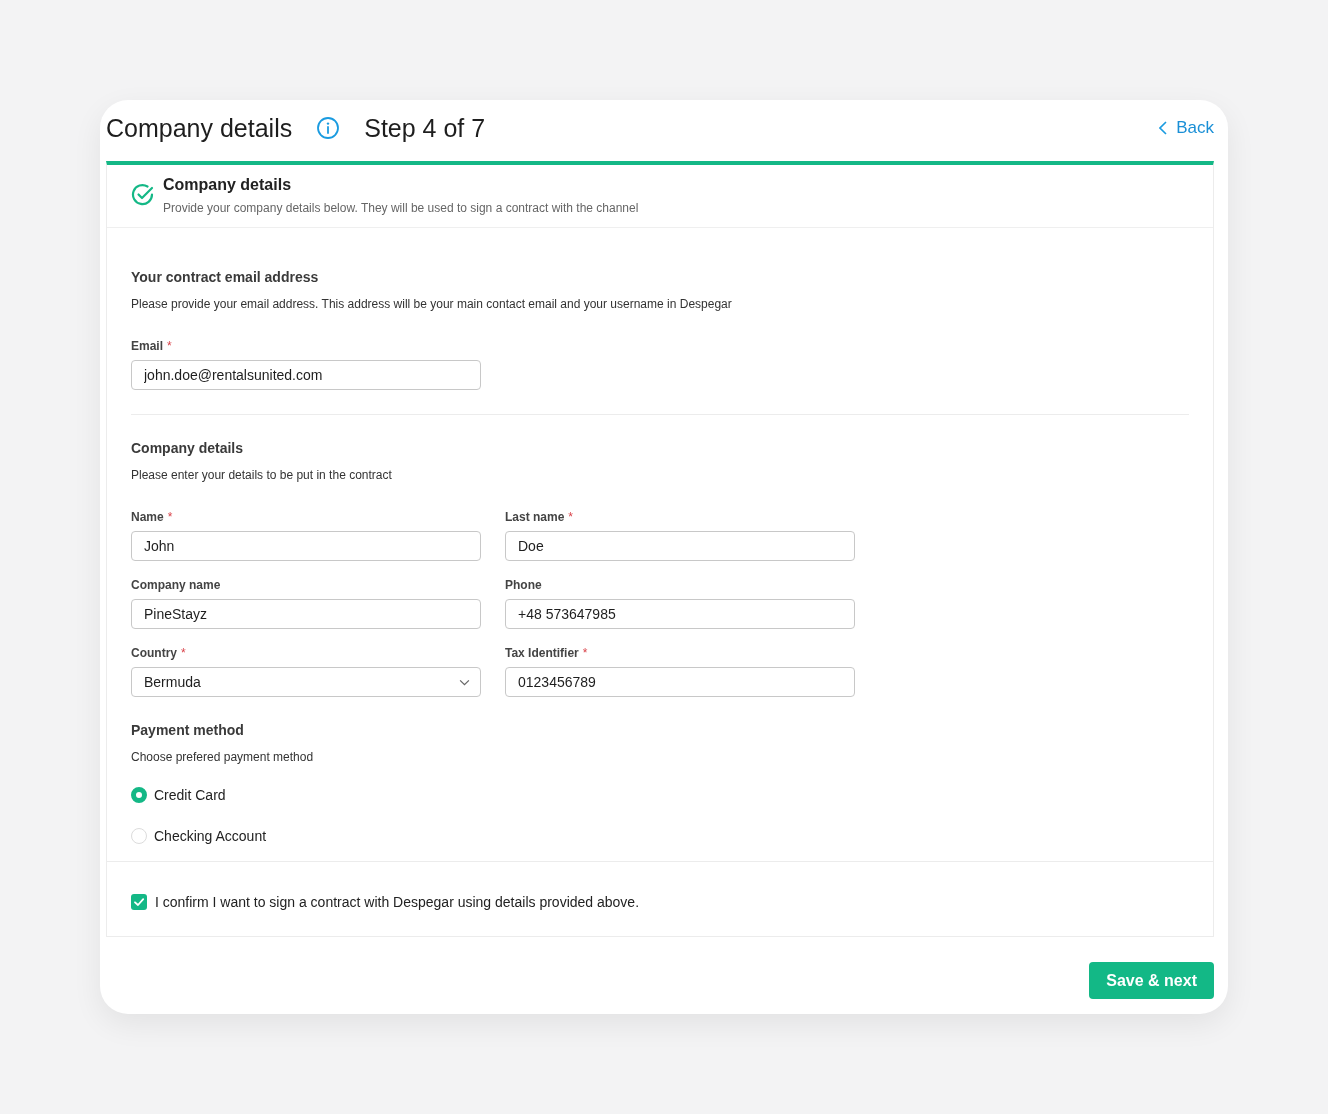 The image size is (1328, 1114). What do you see at coordinates (225, 277) in the screenshot?
I see `section-title: Your contract email address` at bounding box center [225, 277].